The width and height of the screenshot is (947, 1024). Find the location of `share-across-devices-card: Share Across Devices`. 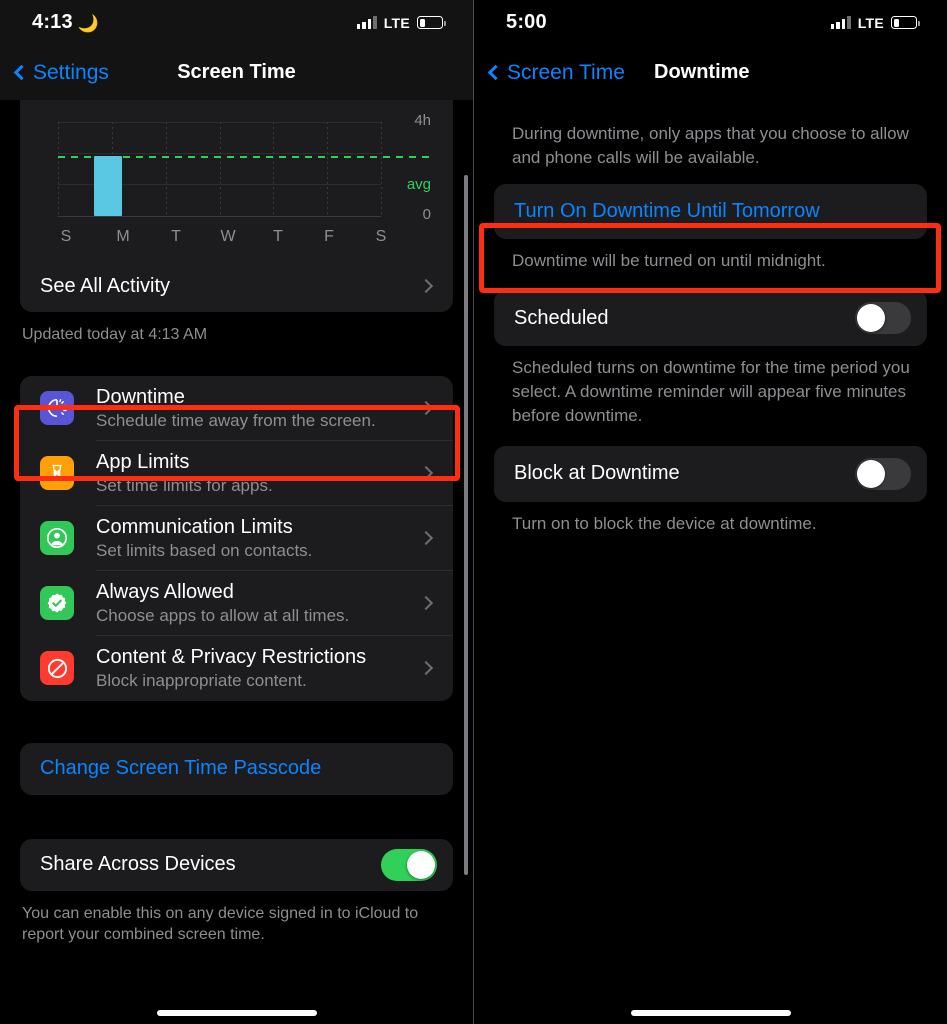

share-across-devices-card: Share Across Devices is located at coordinates (236, 864).